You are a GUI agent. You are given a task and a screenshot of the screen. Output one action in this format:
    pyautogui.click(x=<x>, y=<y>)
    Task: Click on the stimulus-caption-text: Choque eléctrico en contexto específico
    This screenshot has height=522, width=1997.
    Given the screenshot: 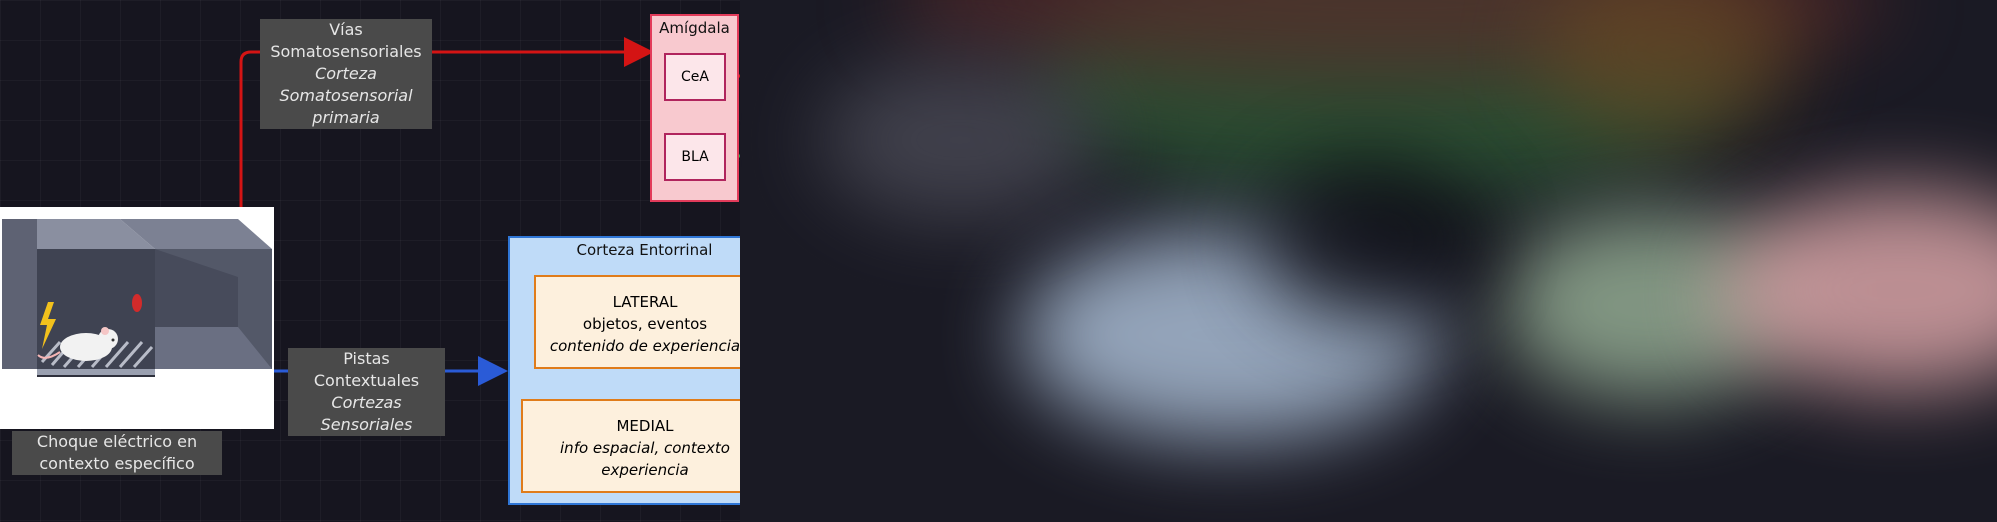 What is the action you would take?
    pyautogui.click(x=117, y=452)
    